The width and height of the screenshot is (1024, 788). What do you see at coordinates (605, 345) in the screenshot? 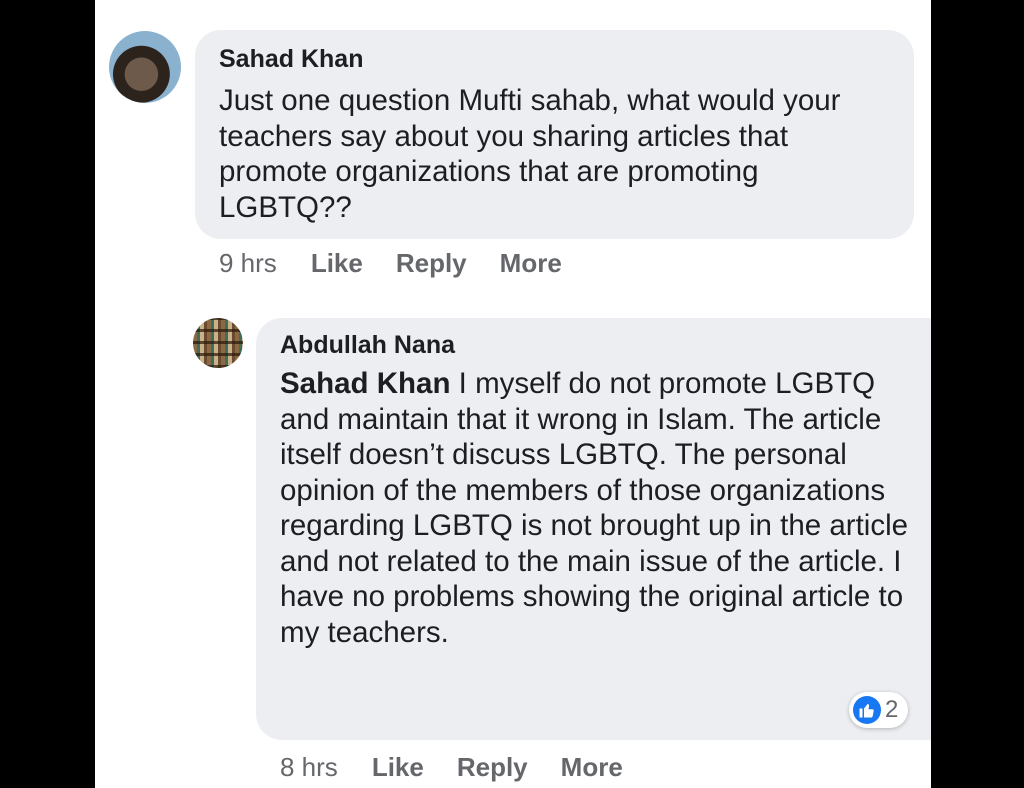
I see `comment-author: Abdullah Nana` at bounding box center [605, 345].